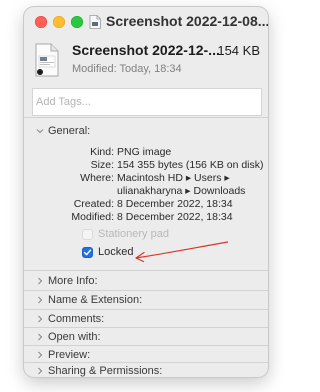  Describe the element at coordinates (47, 60) in the screenshot. I see `png-file-icon` at that location.